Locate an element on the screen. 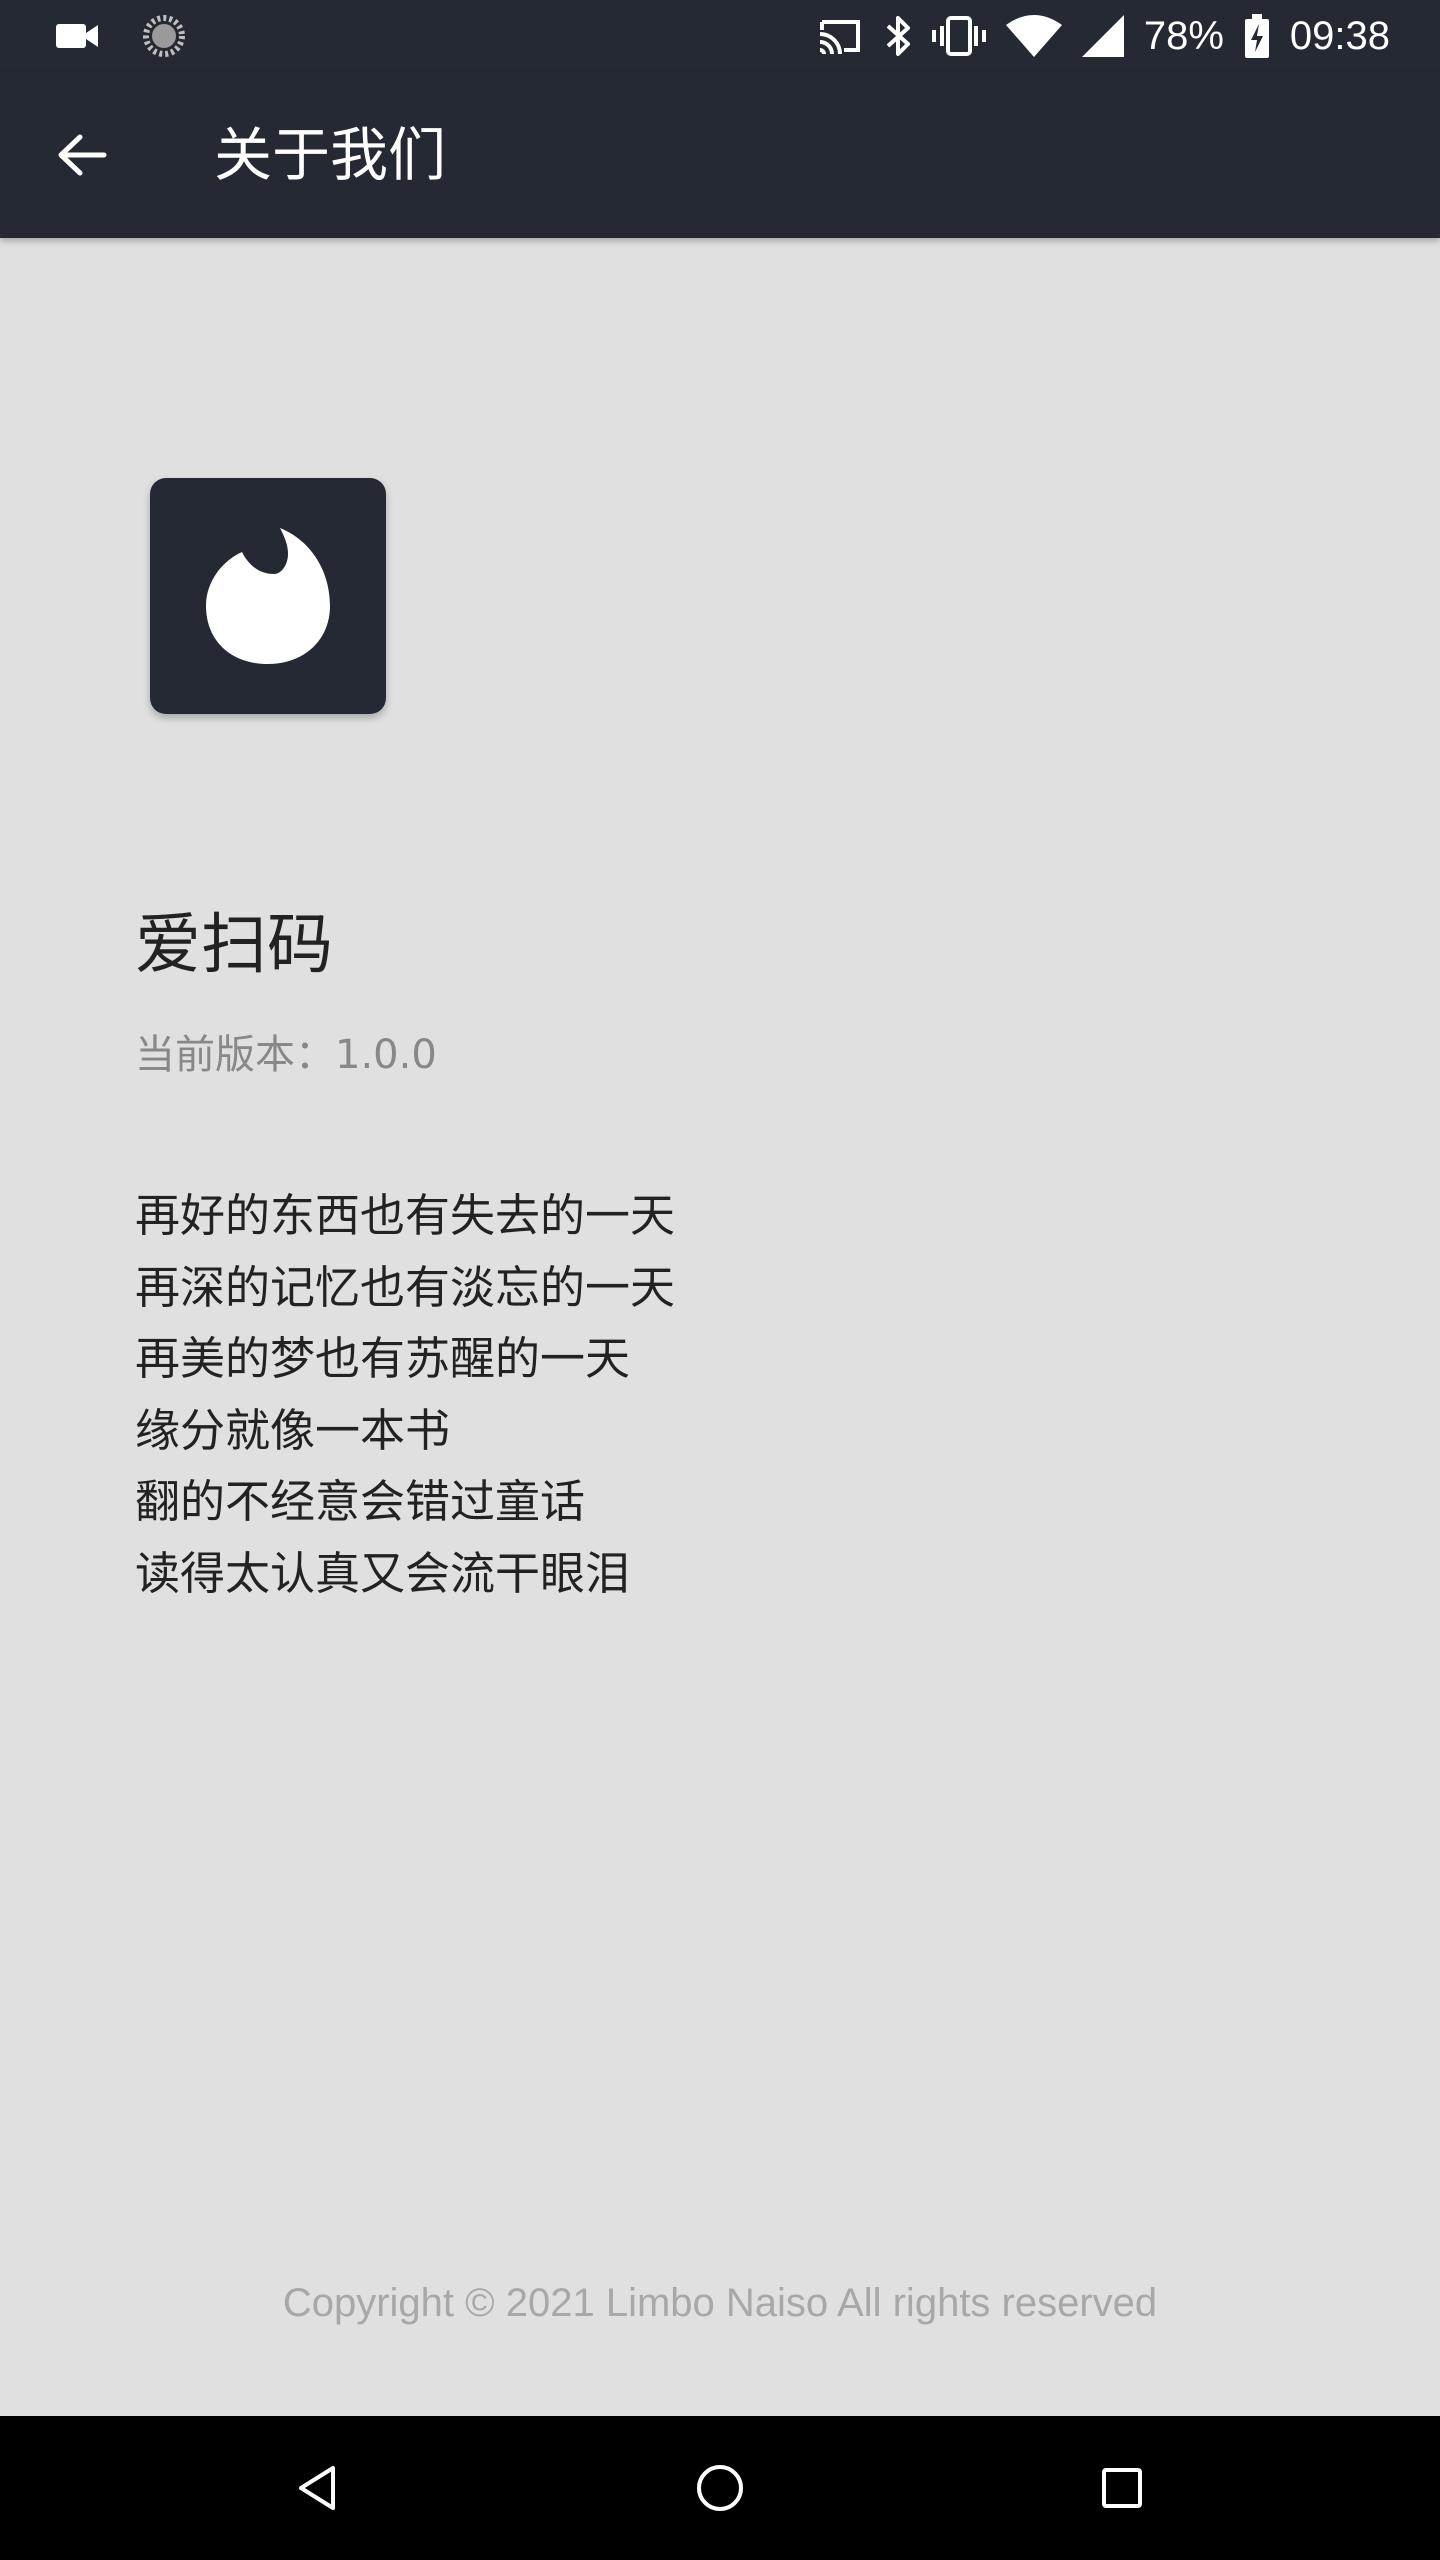 This screenshot has height=2560, width=1440. status-bar: 78% 09:38 is located at coordinates (720, 36).